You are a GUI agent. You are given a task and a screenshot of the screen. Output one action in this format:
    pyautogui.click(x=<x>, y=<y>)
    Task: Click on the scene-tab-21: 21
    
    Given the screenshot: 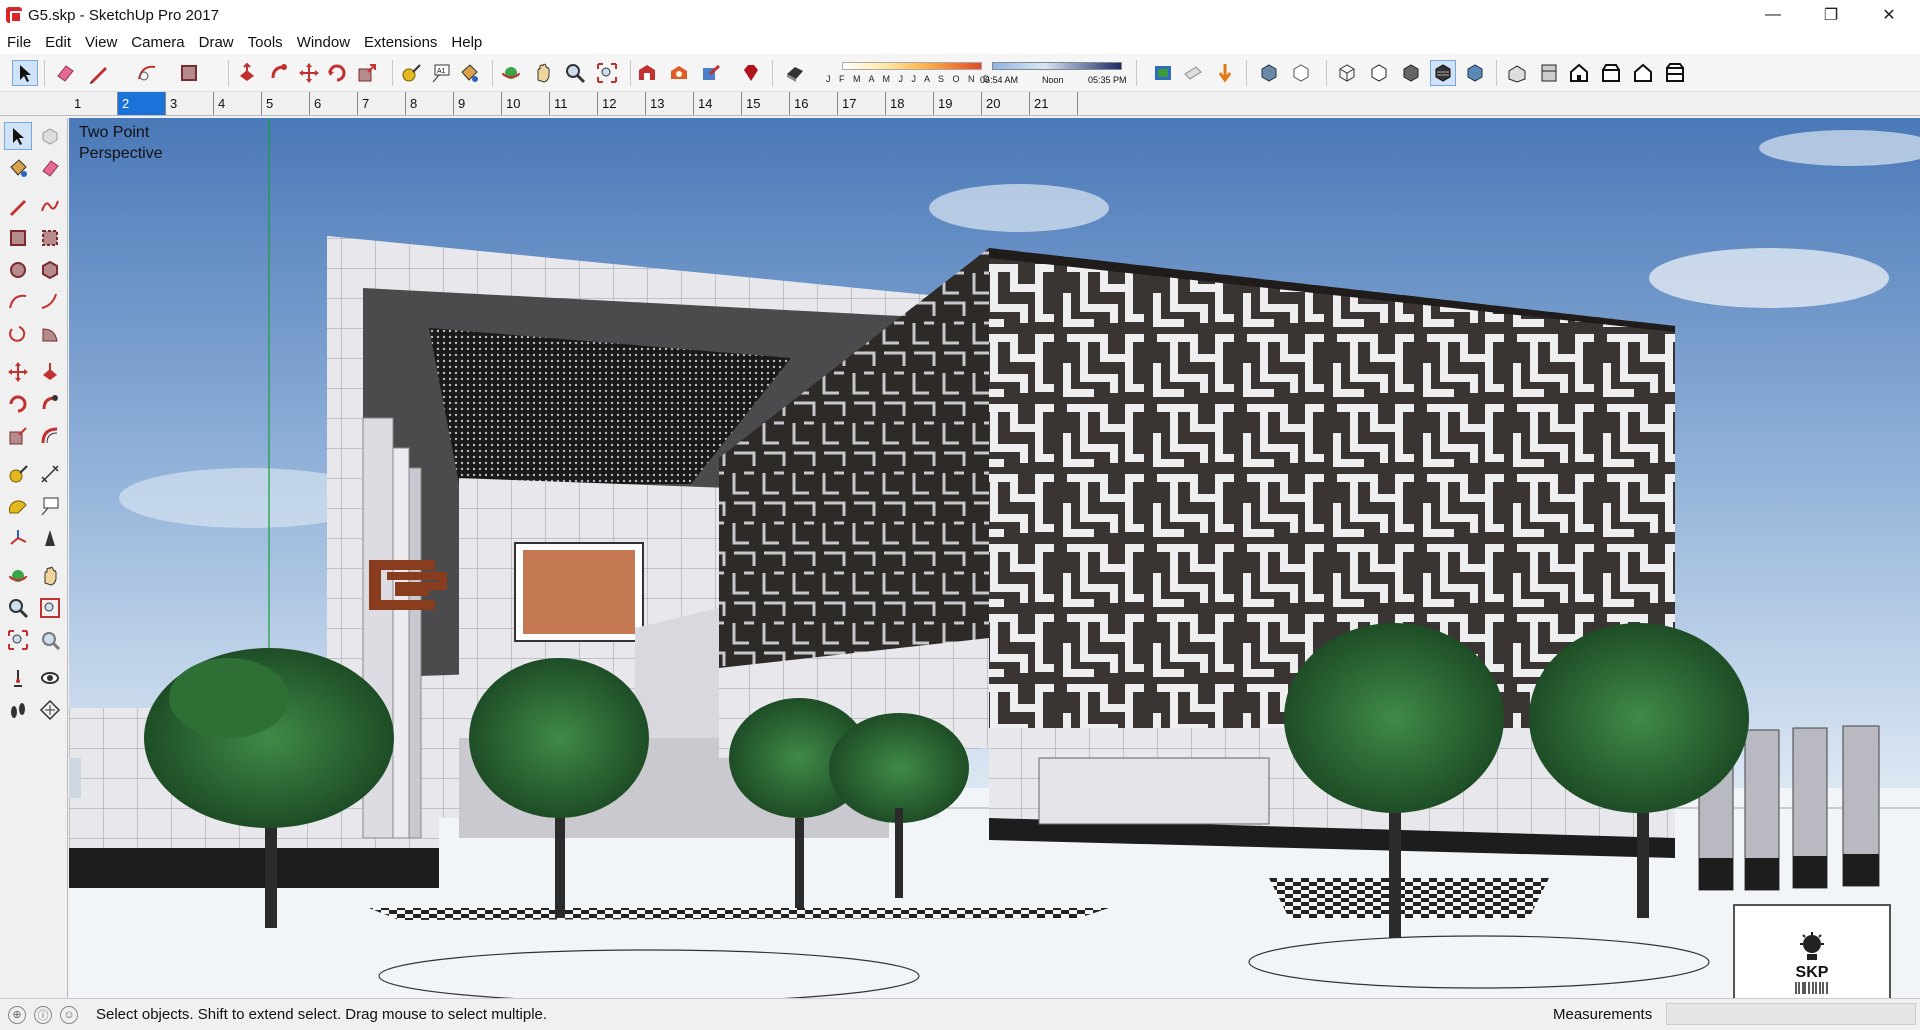 What is the action you would take?
    pyautogui.click(x=1054, y=103)
    